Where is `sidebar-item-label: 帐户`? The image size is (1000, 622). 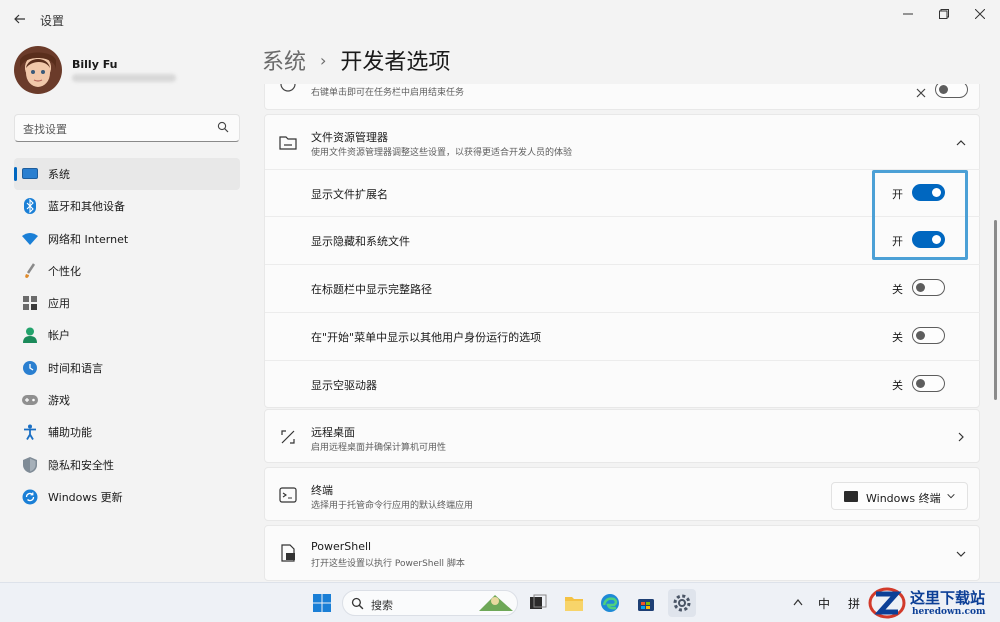
sidebar-item-label: 帐户 is located at coordinates (59, 336).